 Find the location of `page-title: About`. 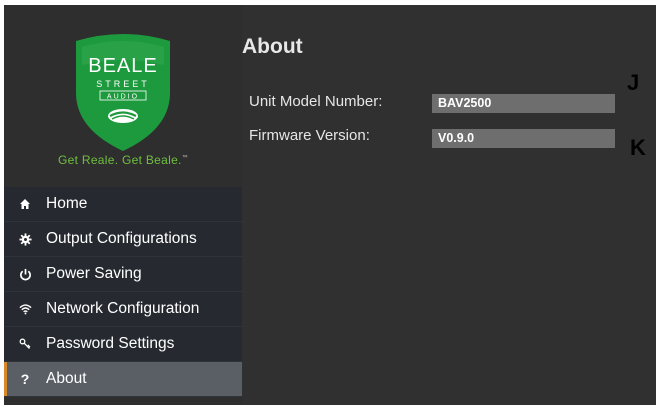

page-title: About is located at coordinates (272, 46).